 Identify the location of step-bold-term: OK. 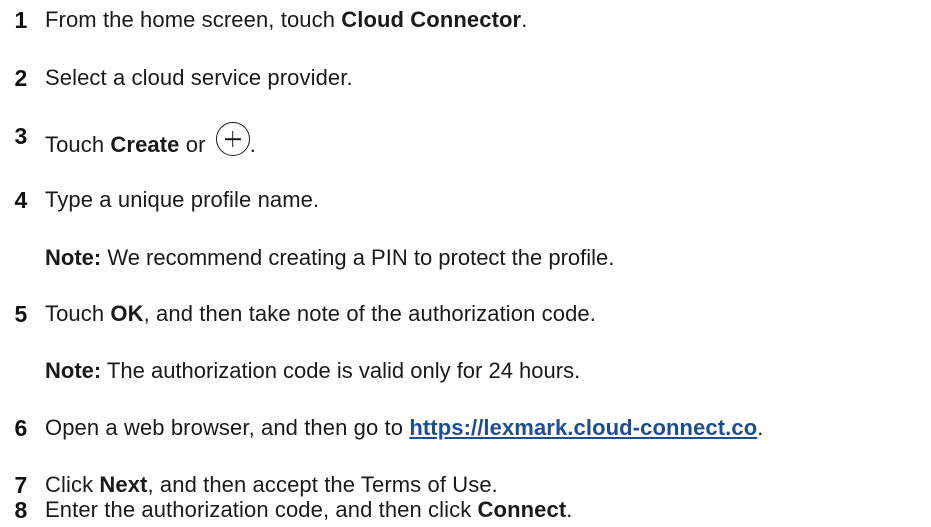
(127, 313).